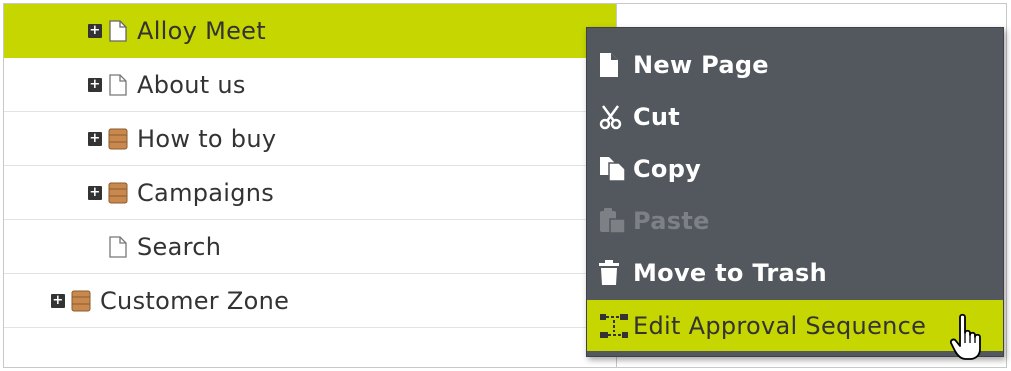  What do you see at coordinates (207, 138) in the screenshot?
I see `tree-item-label: How to buy` at bounding box center [207, 138].